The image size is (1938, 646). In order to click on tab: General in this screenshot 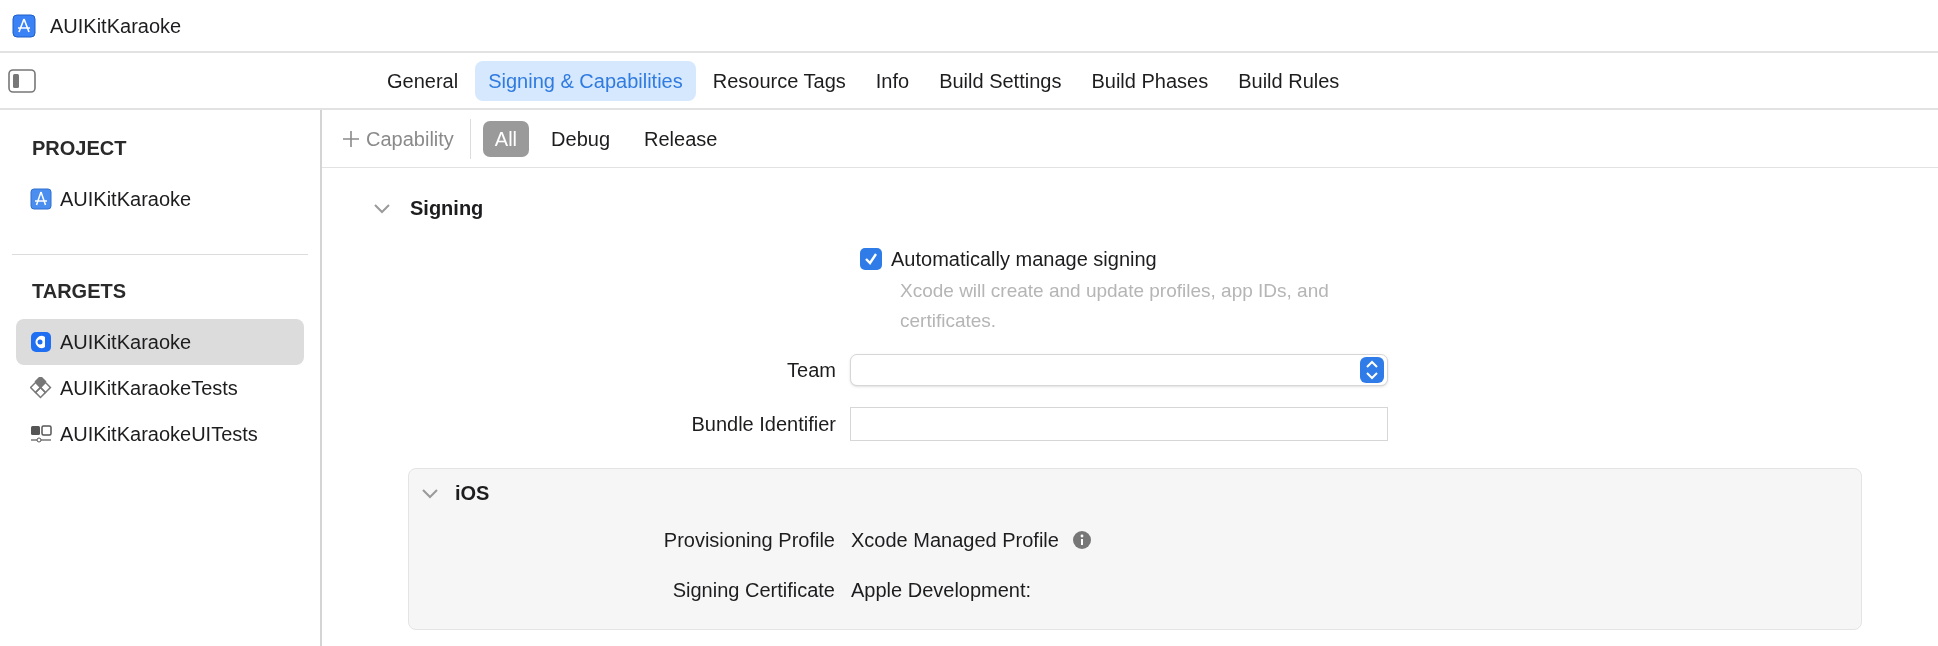, I will do `click(423, 80)`.